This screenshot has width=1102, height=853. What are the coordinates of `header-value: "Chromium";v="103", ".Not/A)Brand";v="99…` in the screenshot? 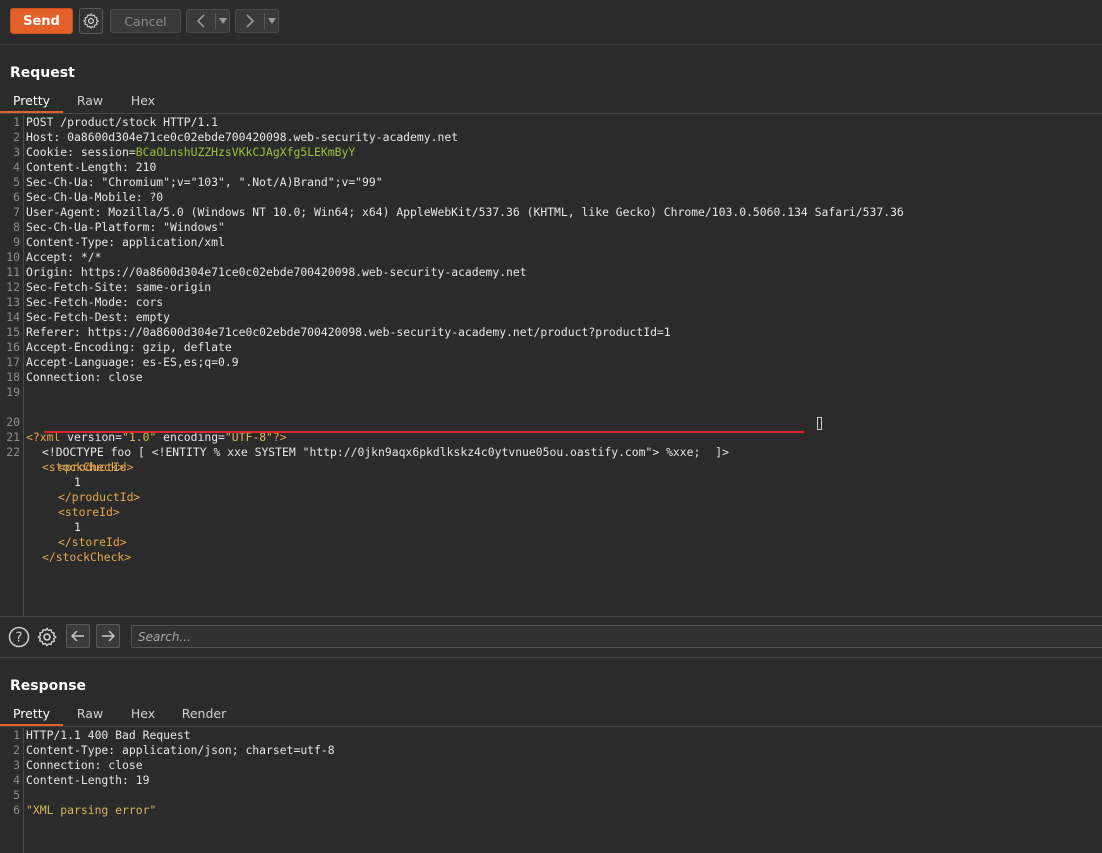 It's located at (238, 182).